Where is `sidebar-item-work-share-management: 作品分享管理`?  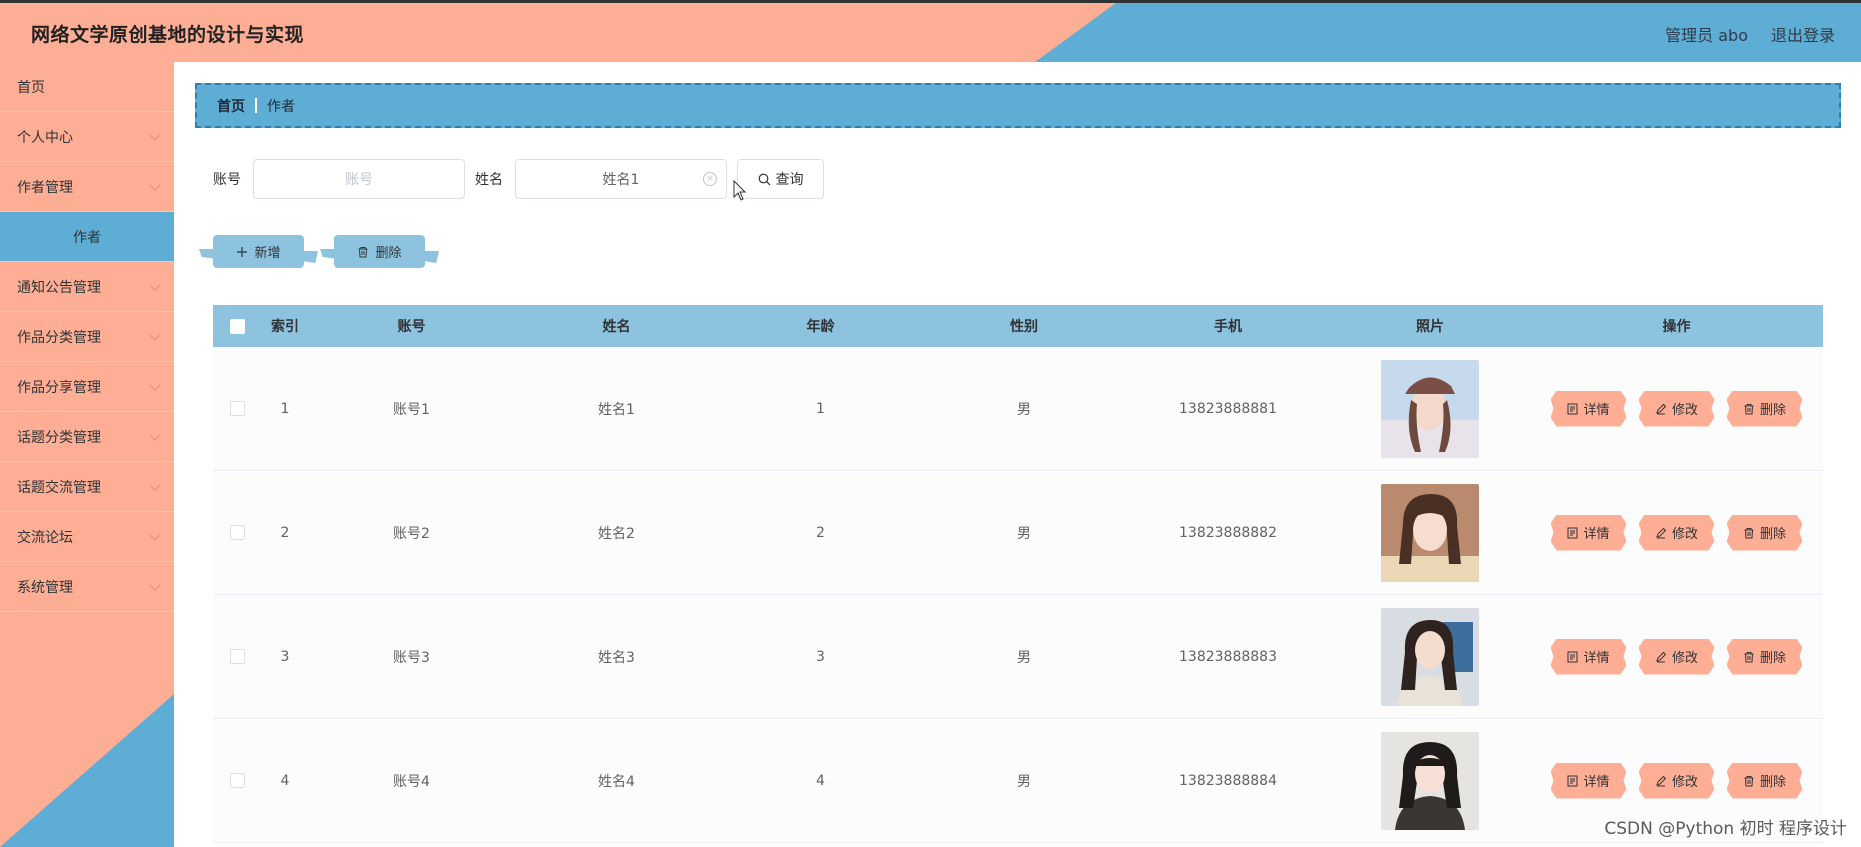 sidebar-item-work-share-management: 作品分享管理 is located at coordinates (87, 387).